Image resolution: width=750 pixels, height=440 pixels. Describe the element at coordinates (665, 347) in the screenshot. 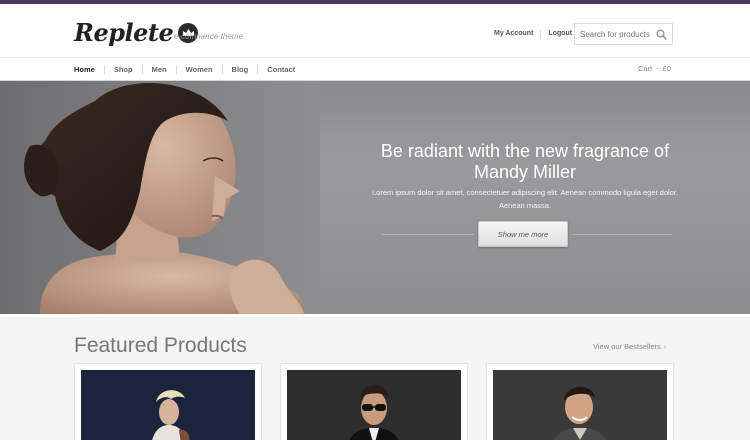

I see `chevron-right-icon: ›` at that location.